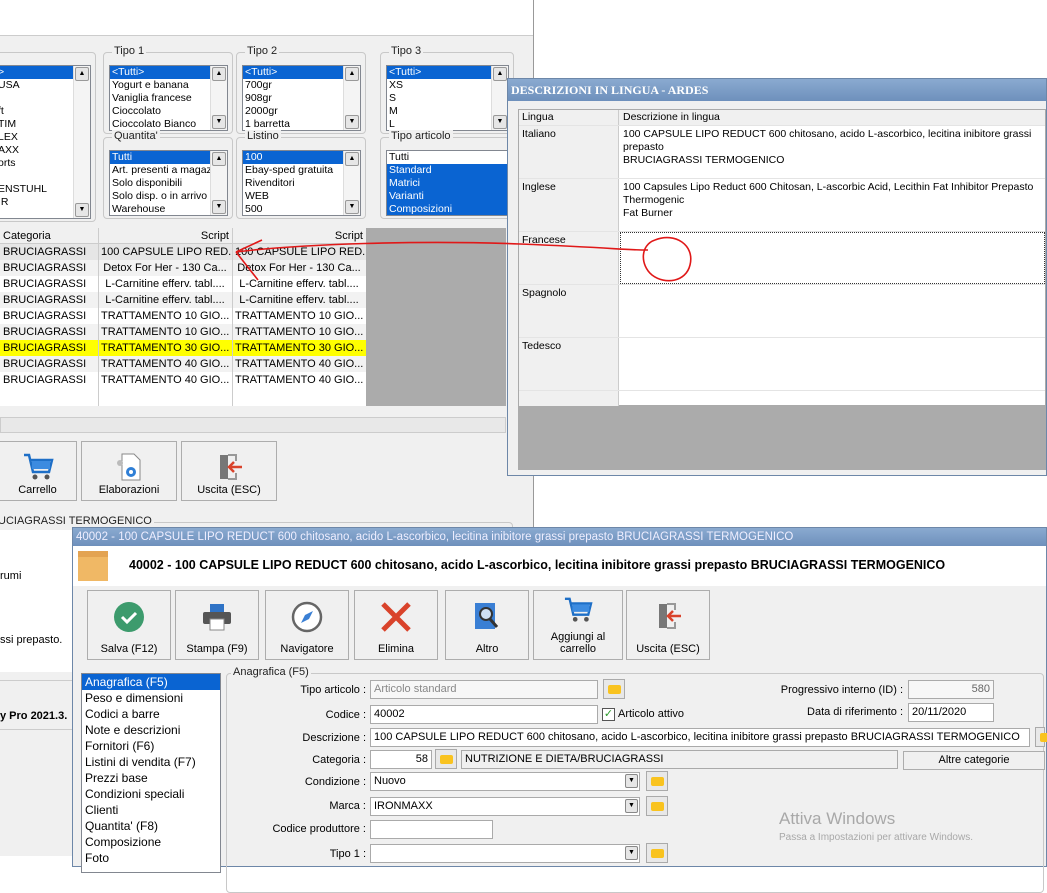  What do you see at coordinates (463, 259) in the screenshot?
I see `red-annotation-arrow` at bounding box center [463, 259].